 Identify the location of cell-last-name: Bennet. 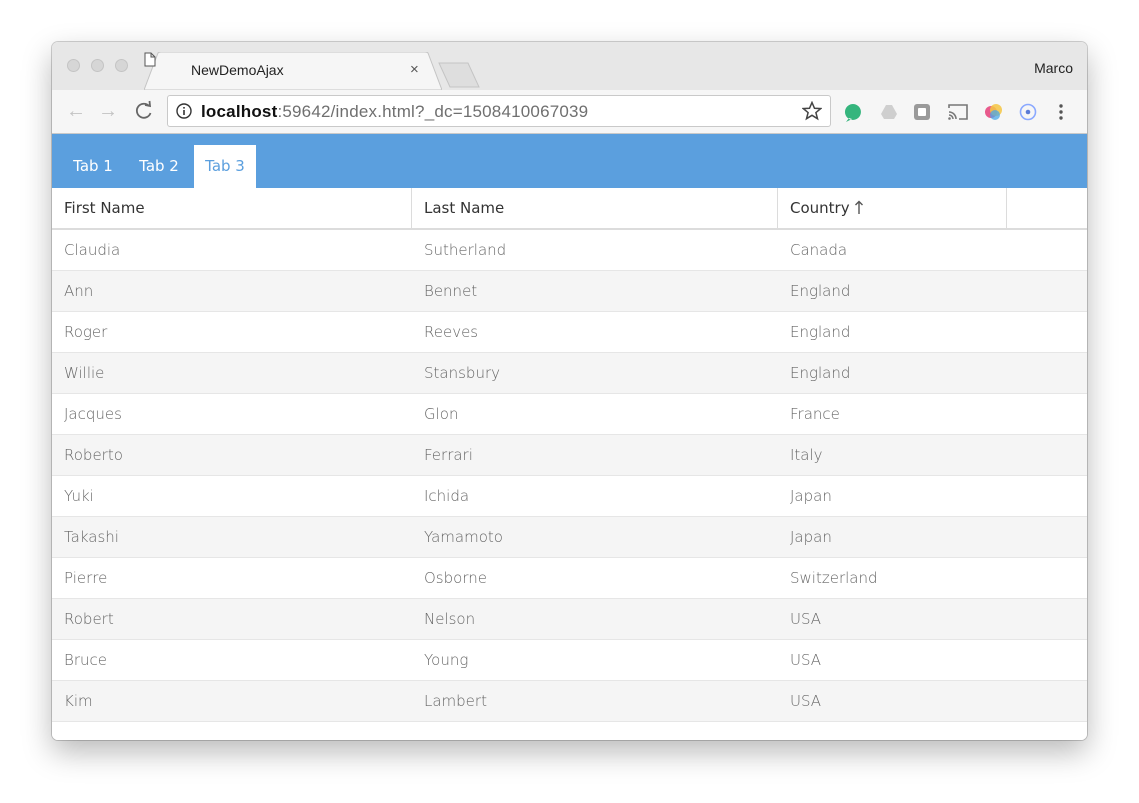
(451, 291).